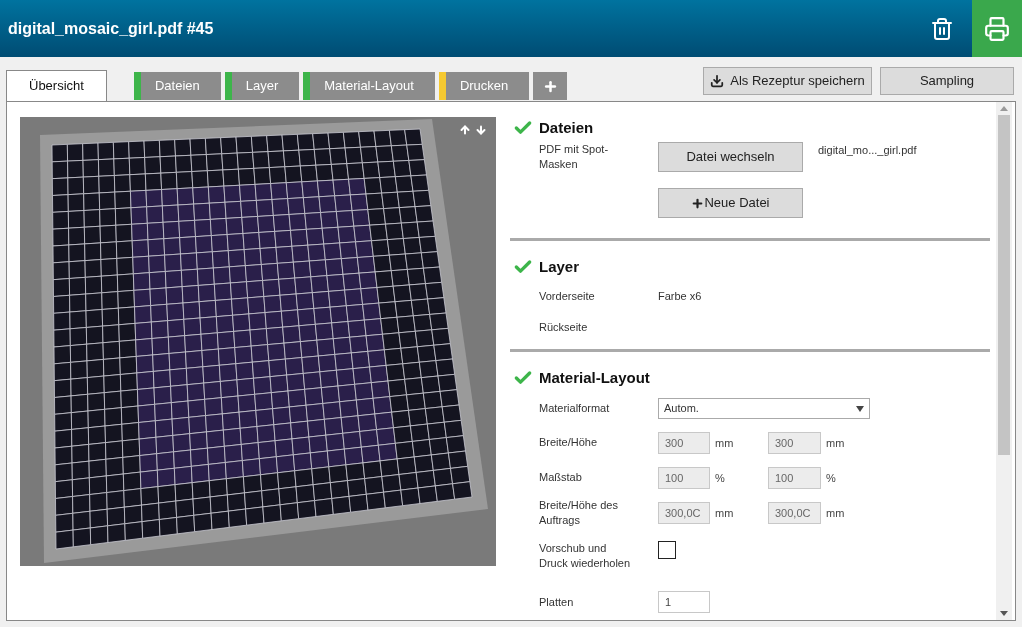 This screenshot has width=1022, height=627. I want to click on tab: Übersicht, so click(56, 85).